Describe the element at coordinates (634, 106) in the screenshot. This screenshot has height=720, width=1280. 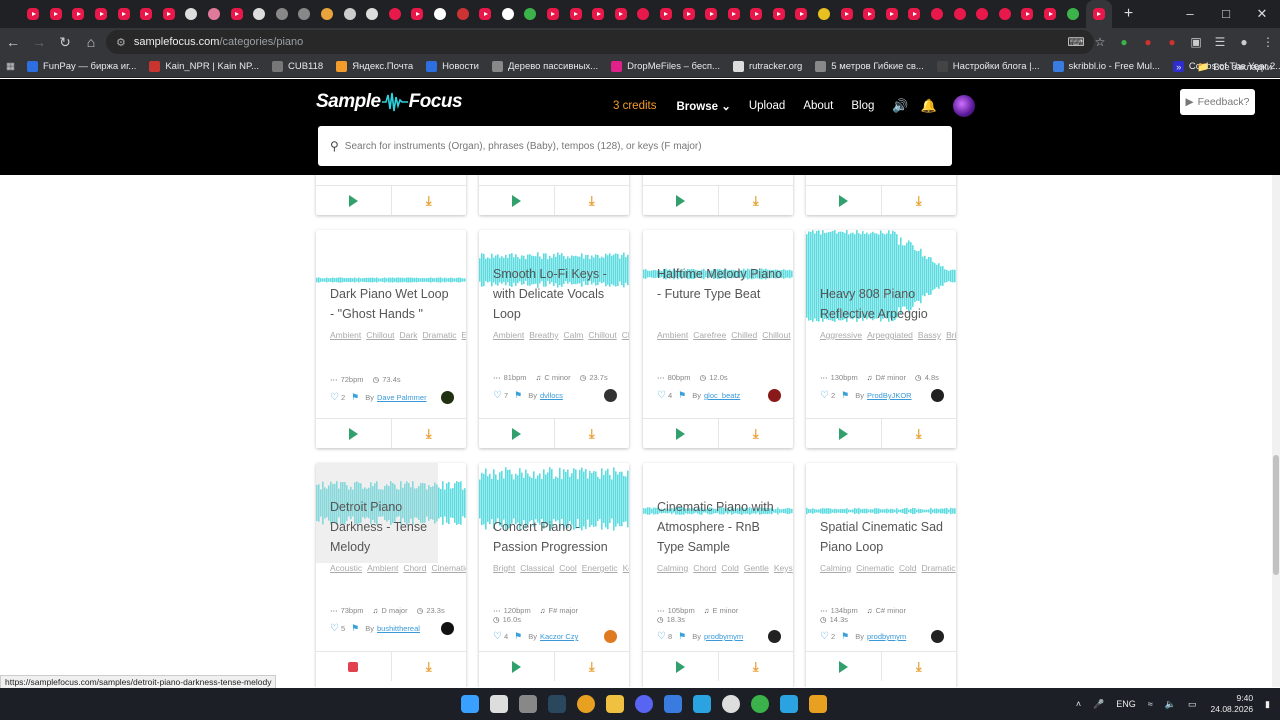
I see `credits-link: 3 credits` at that location.